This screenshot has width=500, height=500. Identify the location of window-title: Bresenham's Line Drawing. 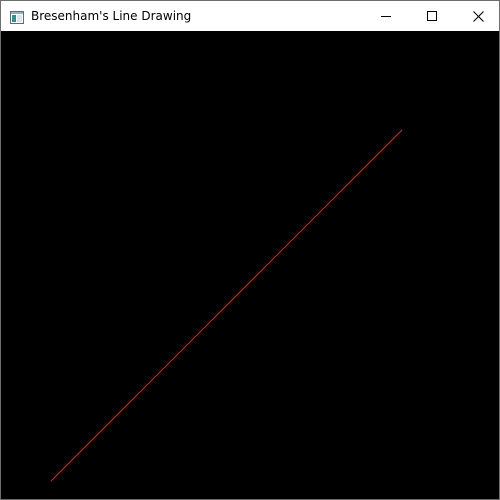
(111, 16).